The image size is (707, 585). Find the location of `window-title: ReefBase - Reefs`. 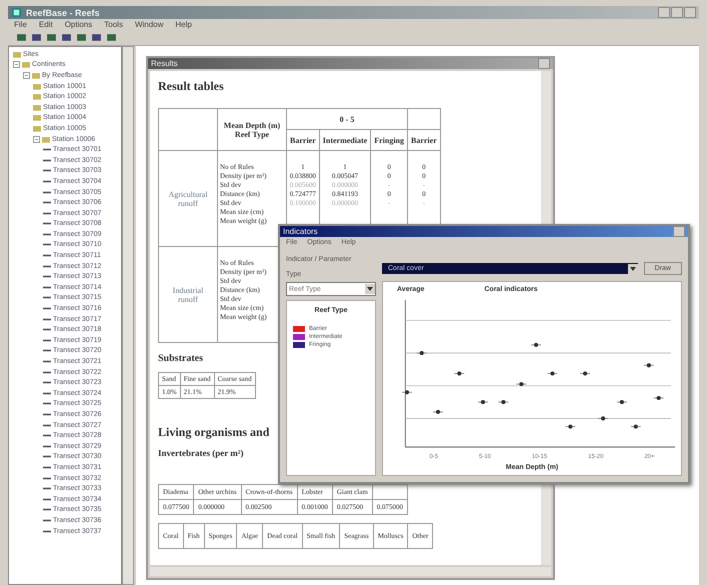

window-title: ReefBase - Reefs is located at coordinates (63, 13).